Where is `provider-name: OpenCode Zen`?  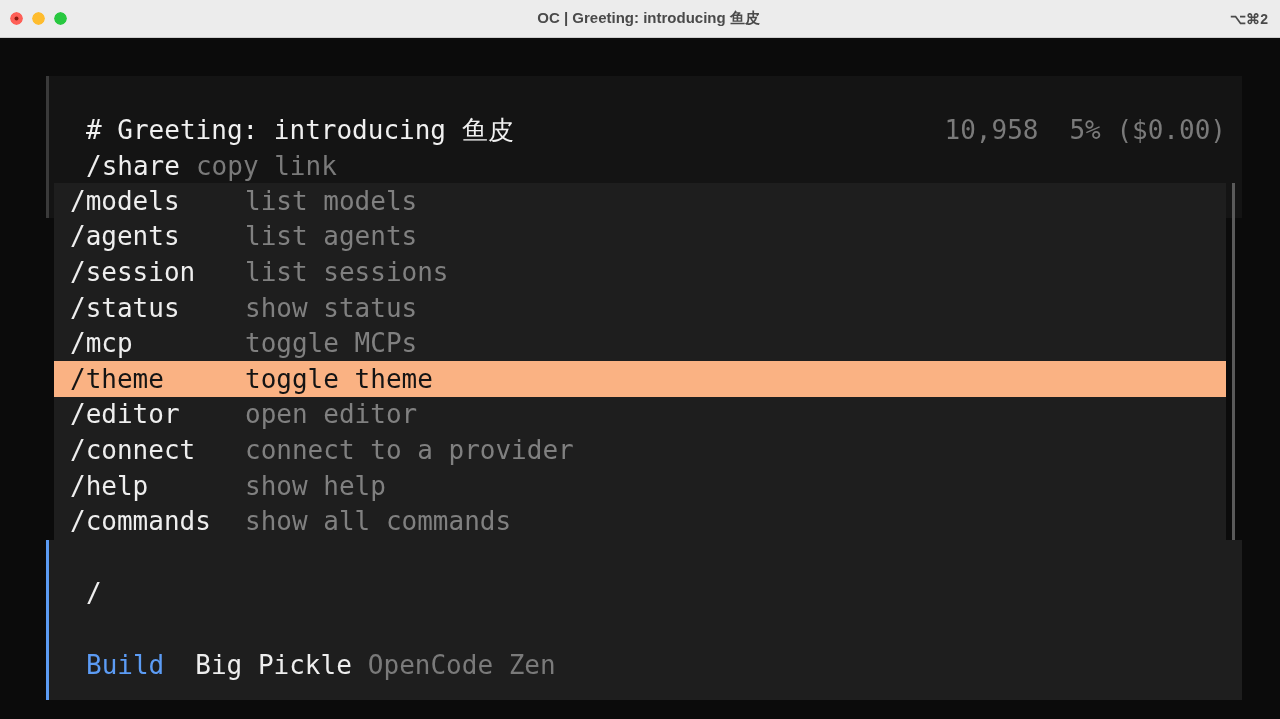 provider-name: OpenCode Zen is located at coordinates (461, 665).